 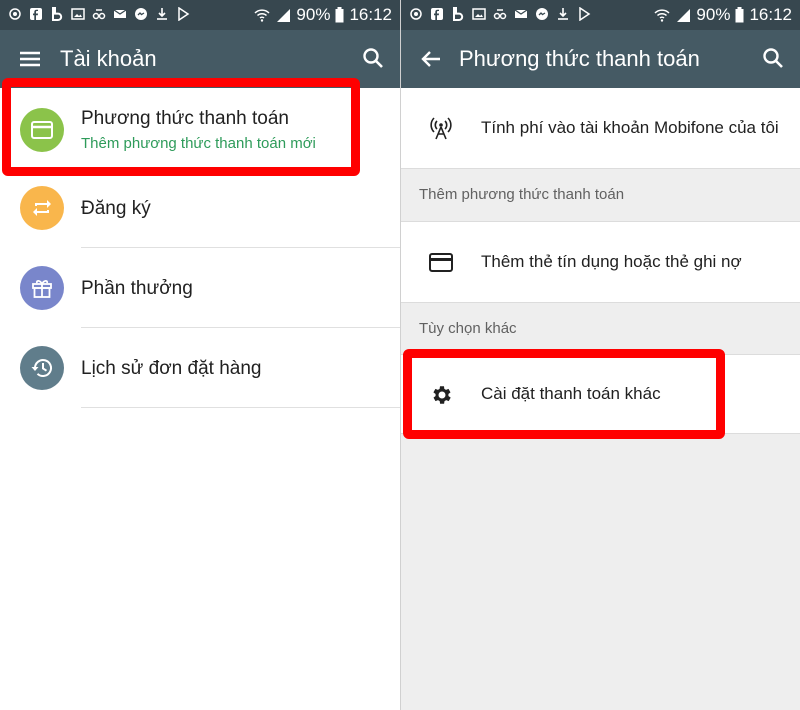 I want to click on menu-item-rewards: Phần thưởng, so click(x=200, y=288).